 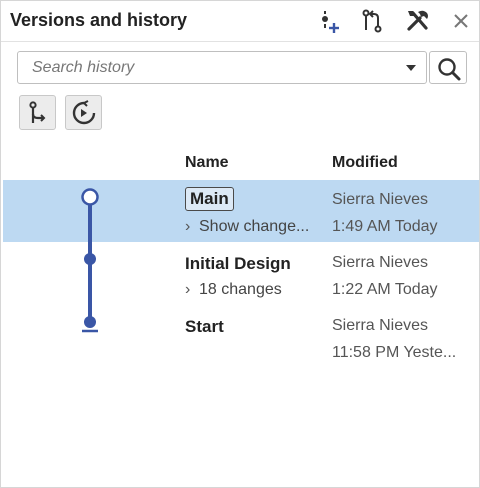 I want to click on modified-time: 1:22 AM Today, so click(x=385, y=289).